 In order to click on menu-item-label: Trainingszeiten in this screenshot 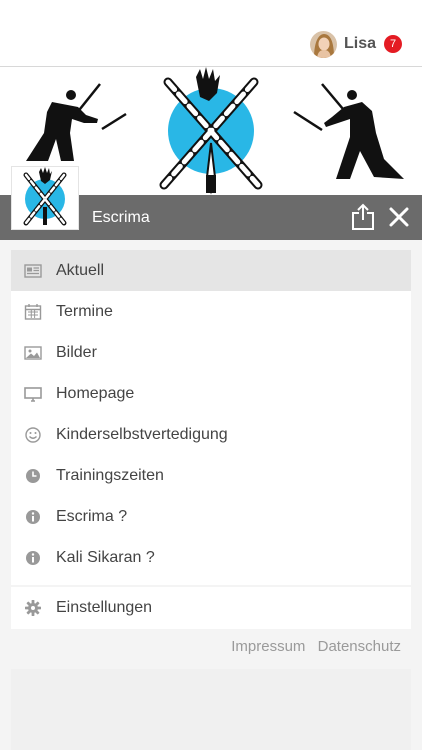, I will do `click(110, 475)`.